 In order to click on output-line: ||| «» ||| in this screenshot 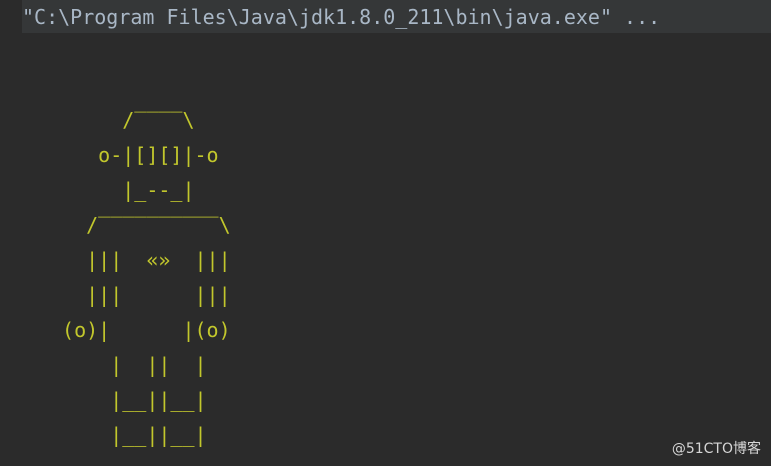, I will do `click(140, 260)`.